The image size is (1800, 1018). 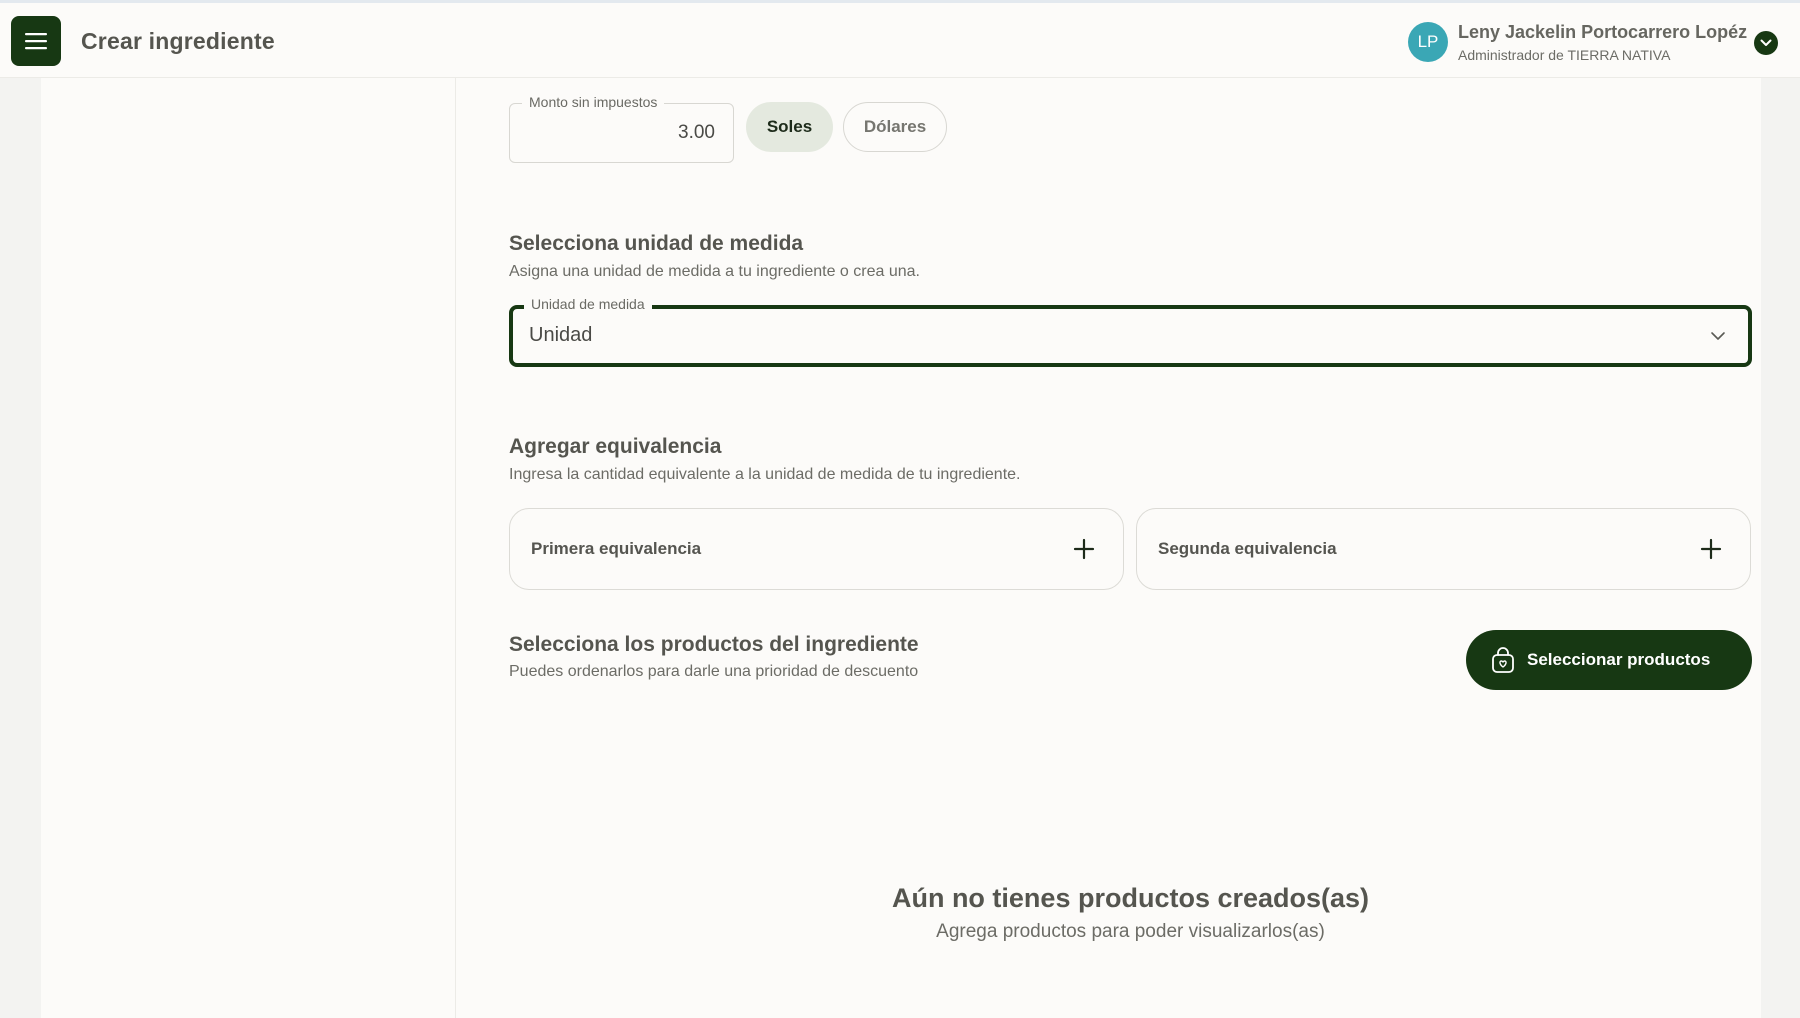 I want to click on user-name: Leny Jackelin Portocarrero Lopéz, so click(x=1603, y=32).